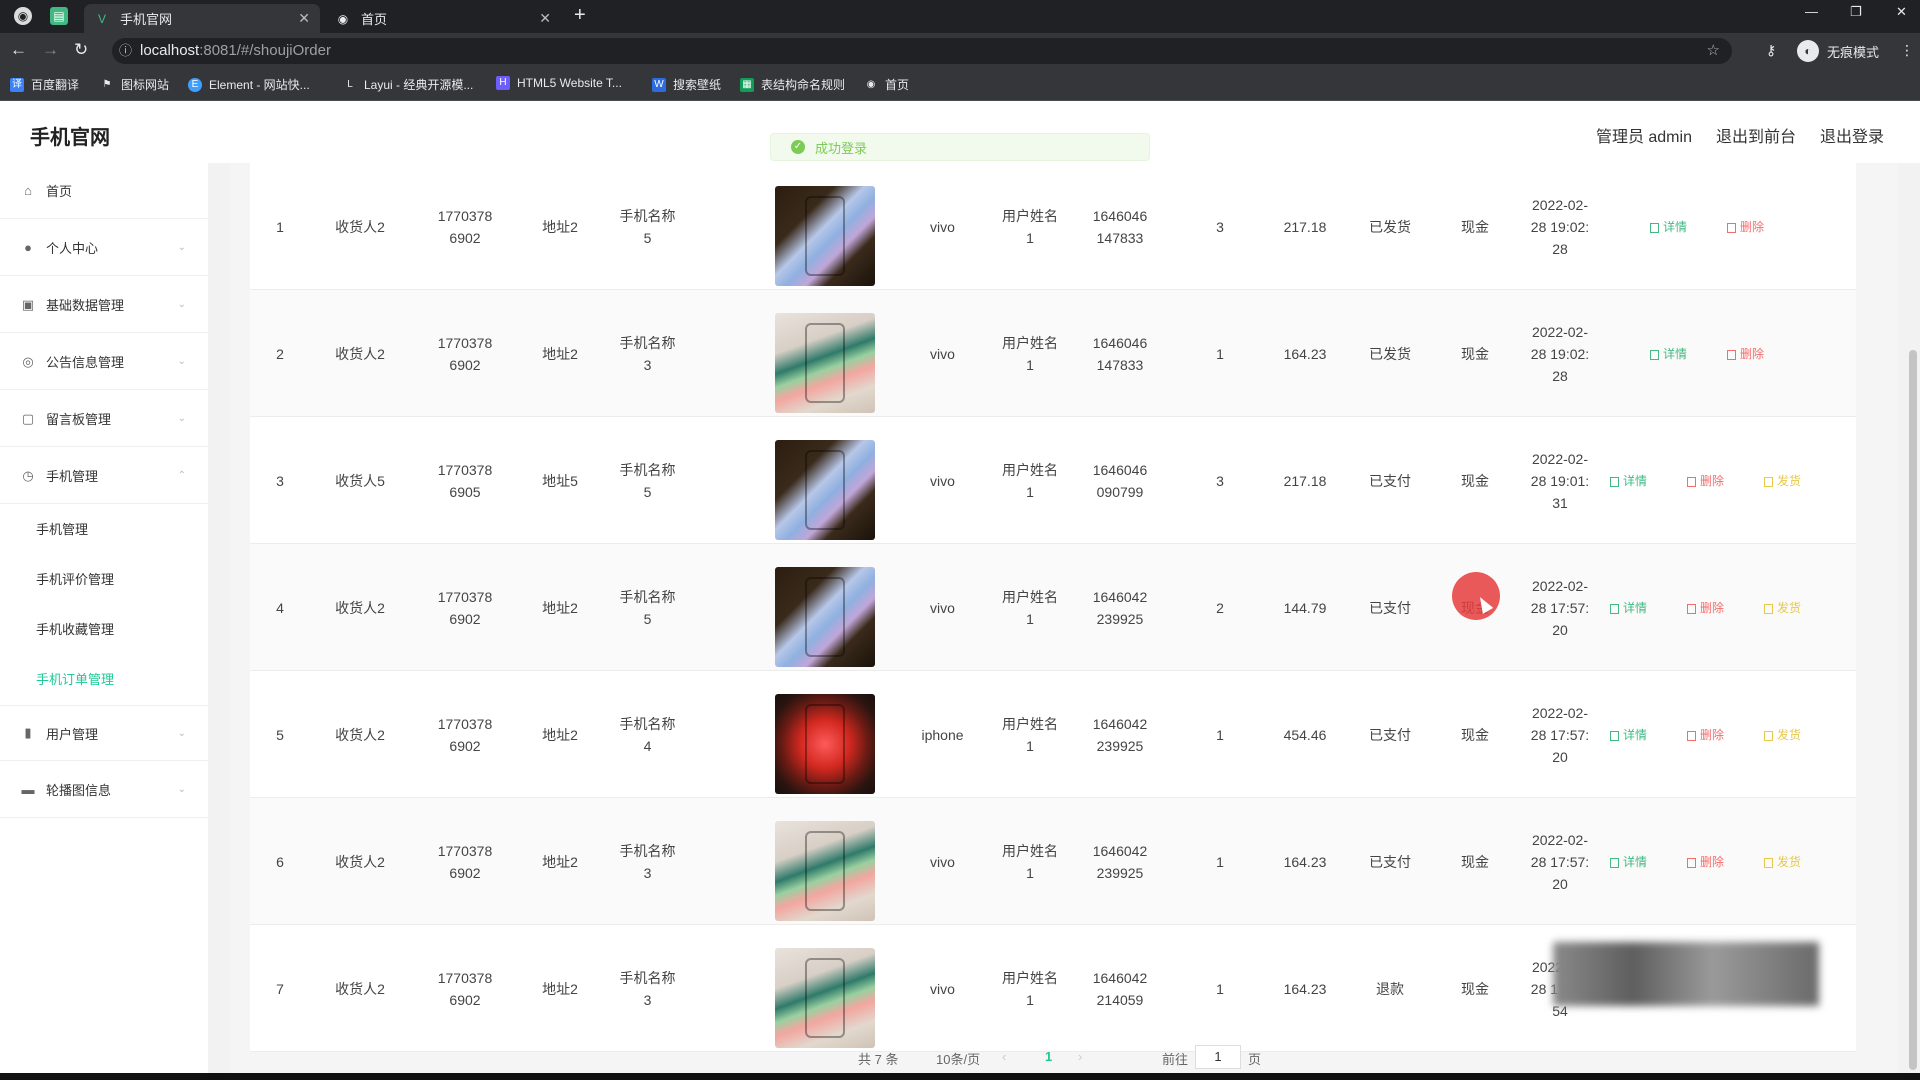 The image size is (1920, 1080). Describe the element at coordinates (792, 84) in the screenshot. I see `bookmark-item: ▦ 表结构命名规则` at that location.